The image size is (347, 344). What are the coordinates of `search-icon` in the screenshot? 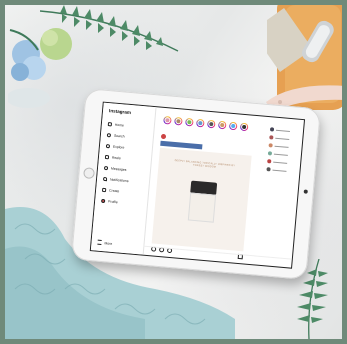 It's located at (109, 134).